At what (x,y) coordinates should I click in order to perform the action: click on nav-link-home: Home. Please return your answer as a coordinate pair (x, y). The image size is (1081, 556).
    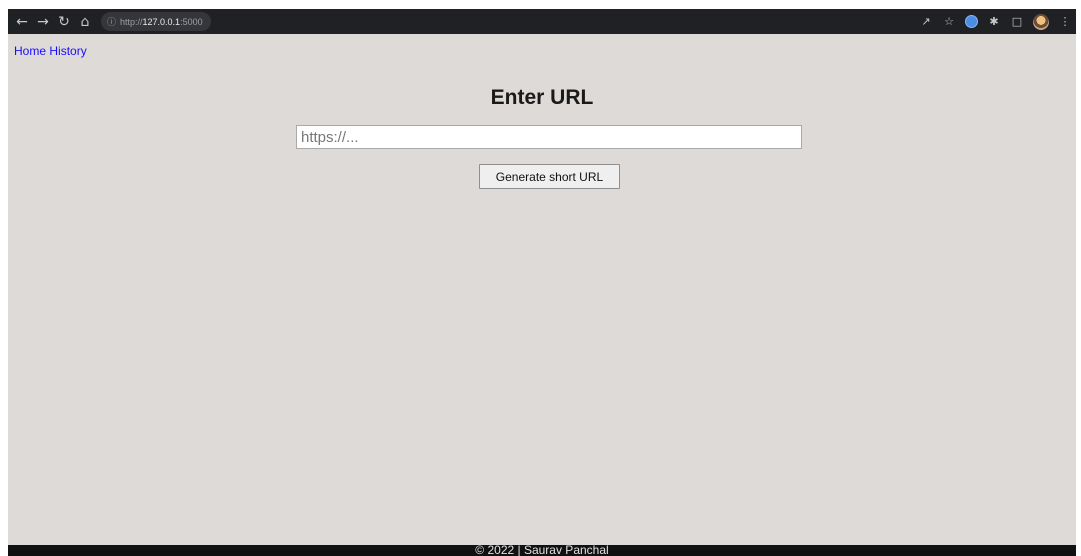
    Looking at the image, I should click on (30, 51).